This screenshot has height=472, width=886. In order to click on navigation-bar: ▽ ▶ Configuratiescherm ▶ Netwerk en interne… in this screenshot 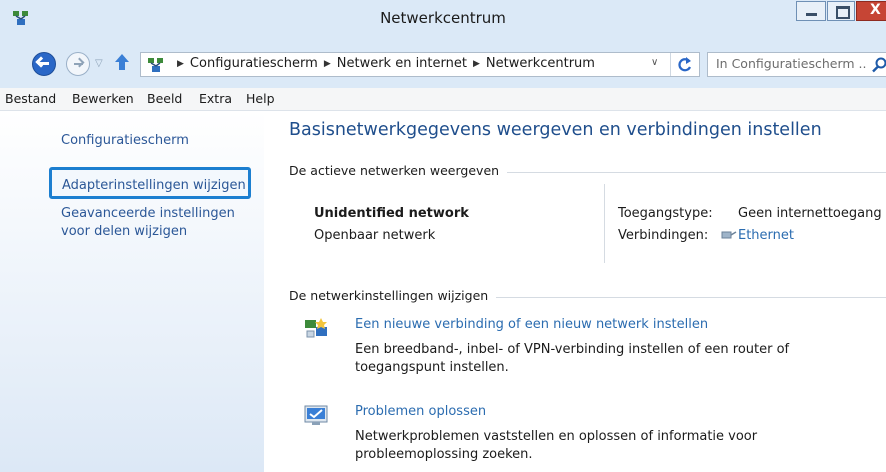, I will do `click(443, 63)`.